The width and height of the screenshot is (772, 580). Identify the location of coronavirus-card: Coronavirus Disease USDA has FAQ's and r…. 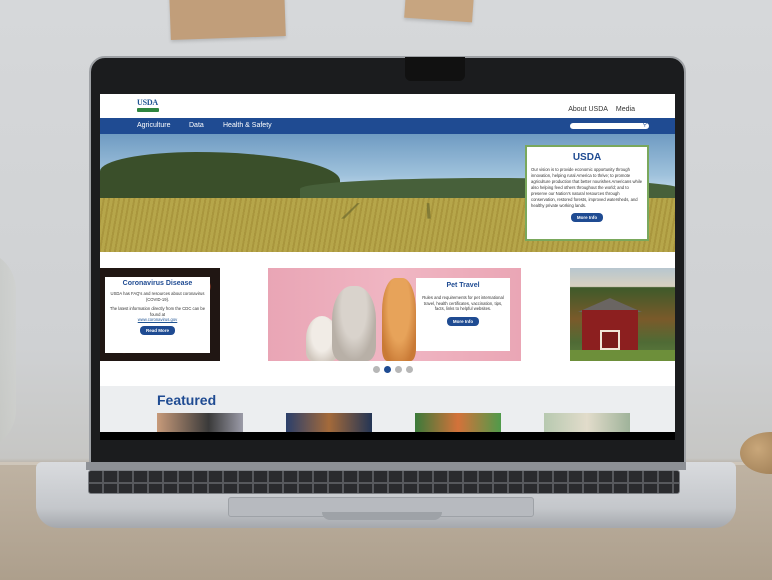
(160, 314).